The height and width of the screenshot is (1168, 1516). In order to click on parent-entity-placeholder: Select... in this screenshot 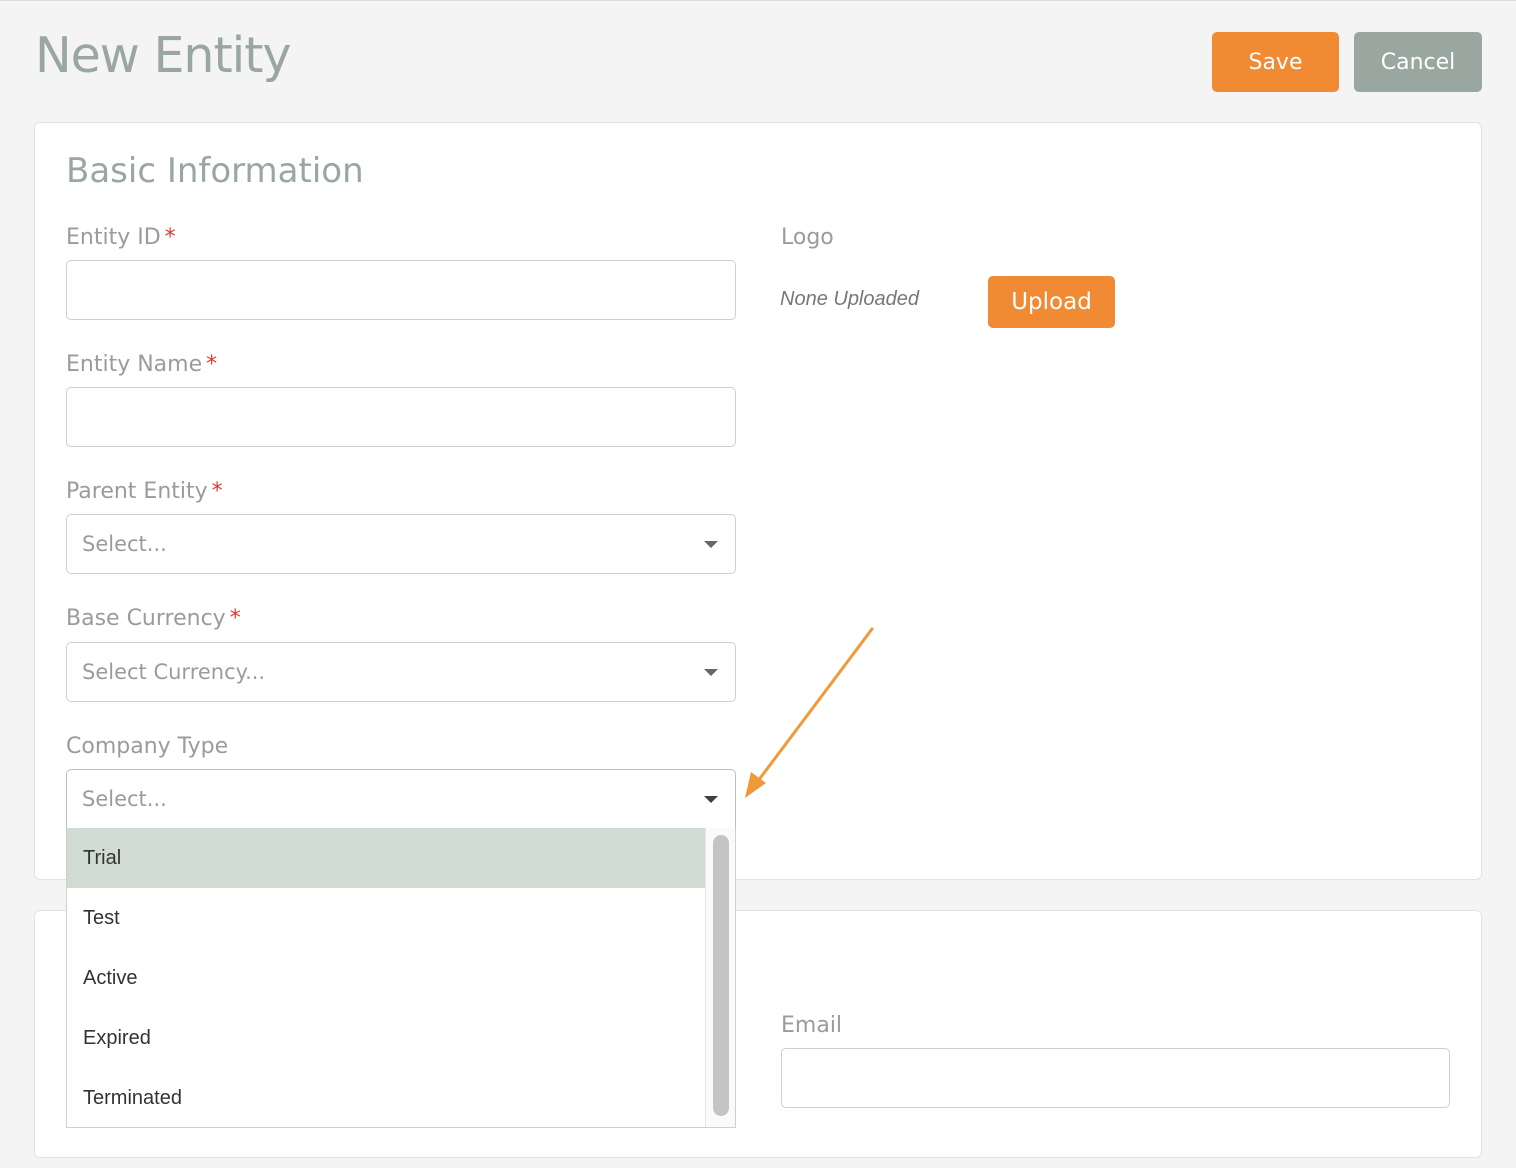, I will do `click(124, 544)`.